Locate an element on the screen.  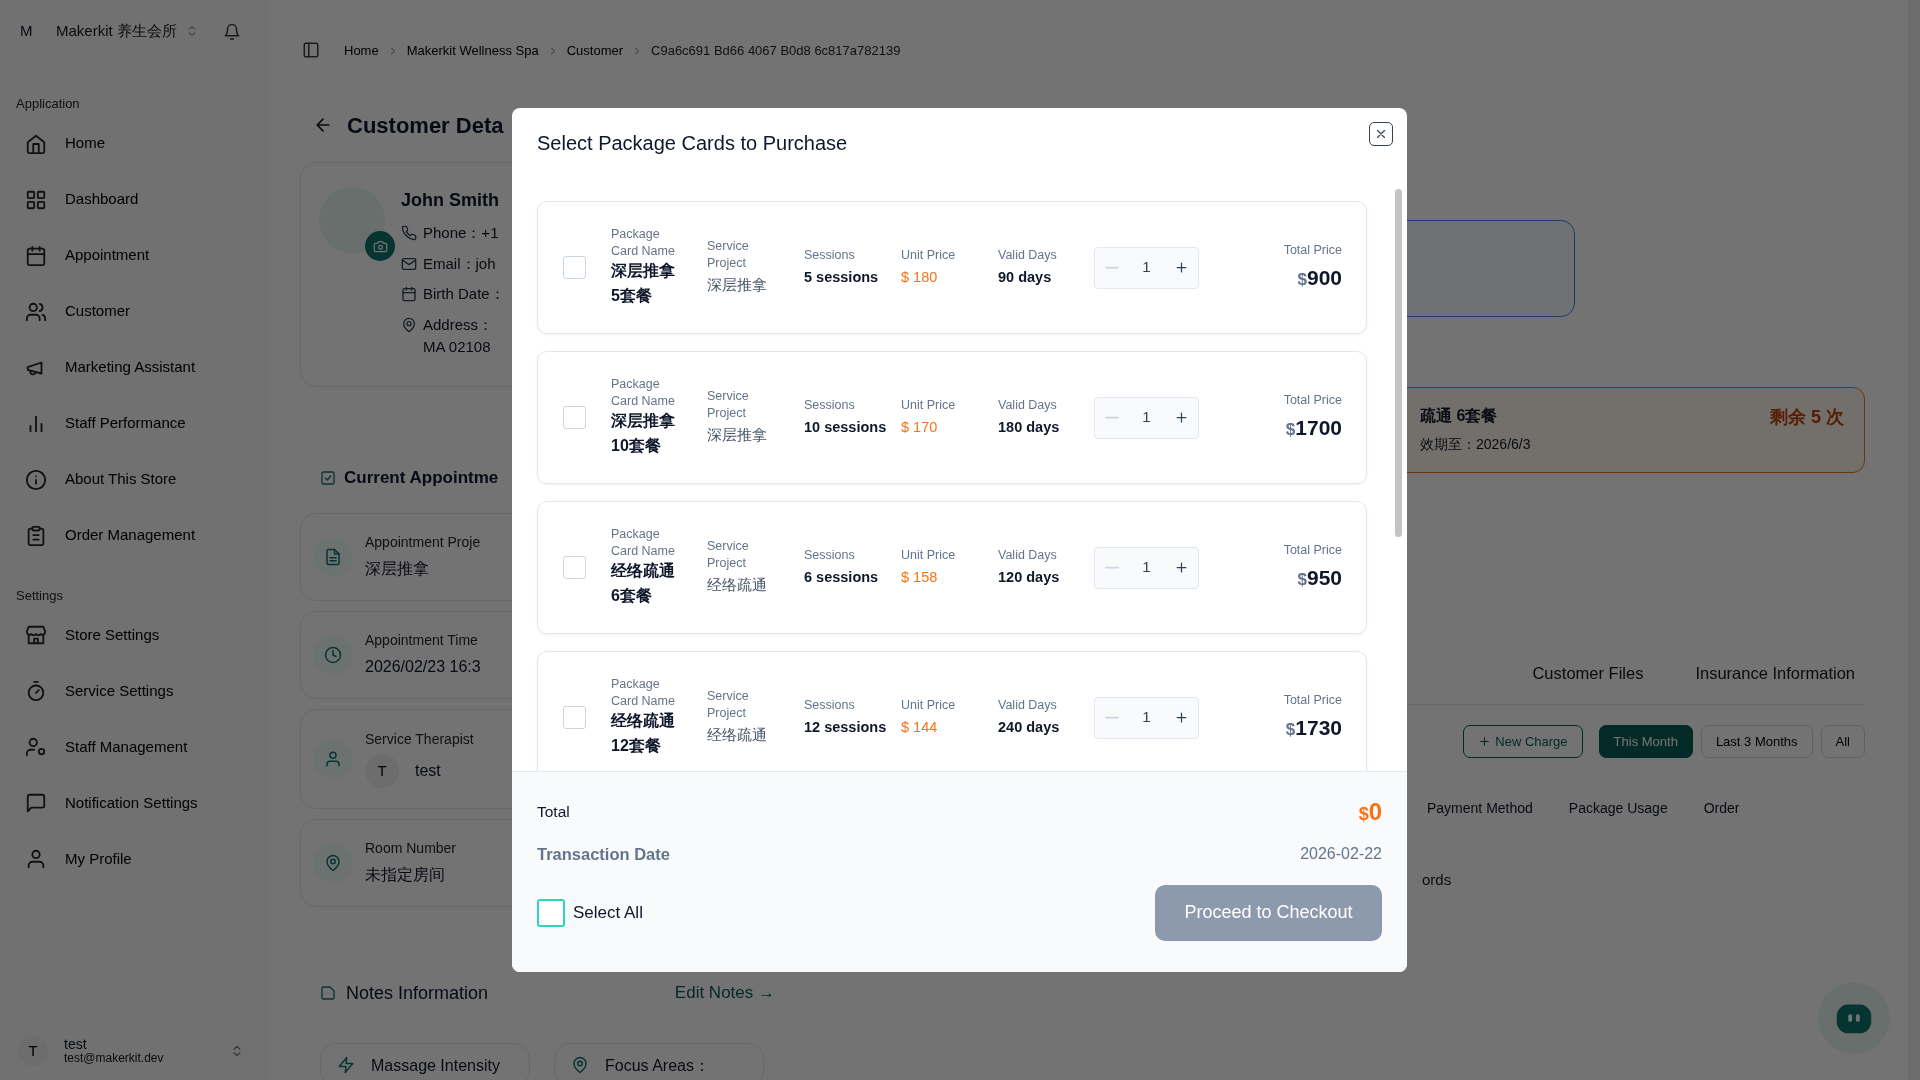
valid-days: 90 days is located at coordinates (1046, 277).